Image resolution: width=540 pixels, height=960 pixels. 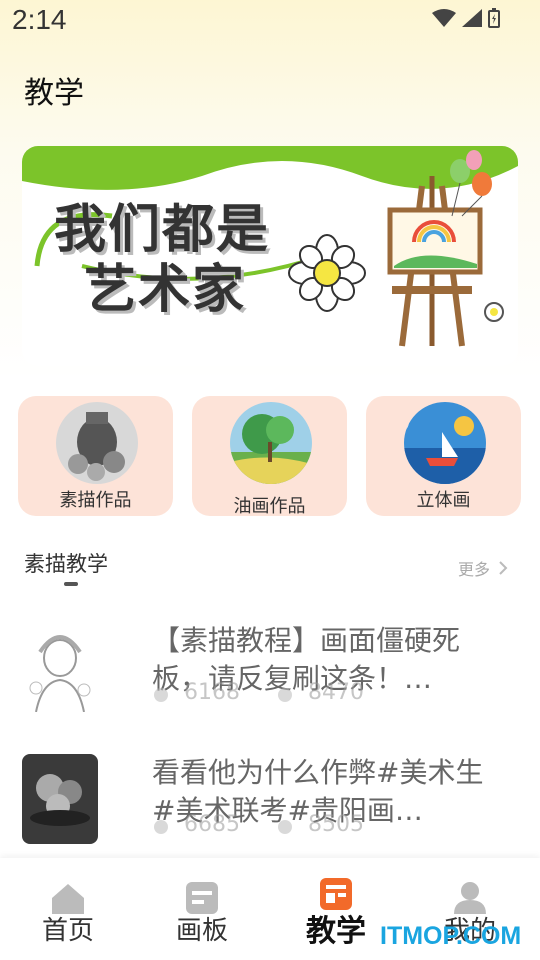 I want to click on status-time: 2:14, so click(x=39, y=19).